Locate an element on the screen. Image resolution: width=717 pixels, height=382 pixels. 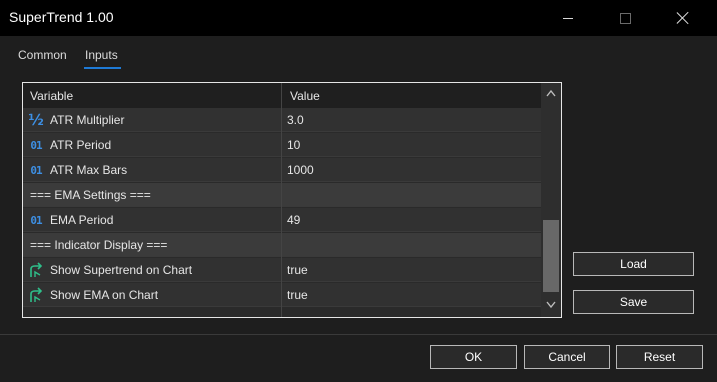
grid-header: Variable Value is located at coordinates (282, 96).